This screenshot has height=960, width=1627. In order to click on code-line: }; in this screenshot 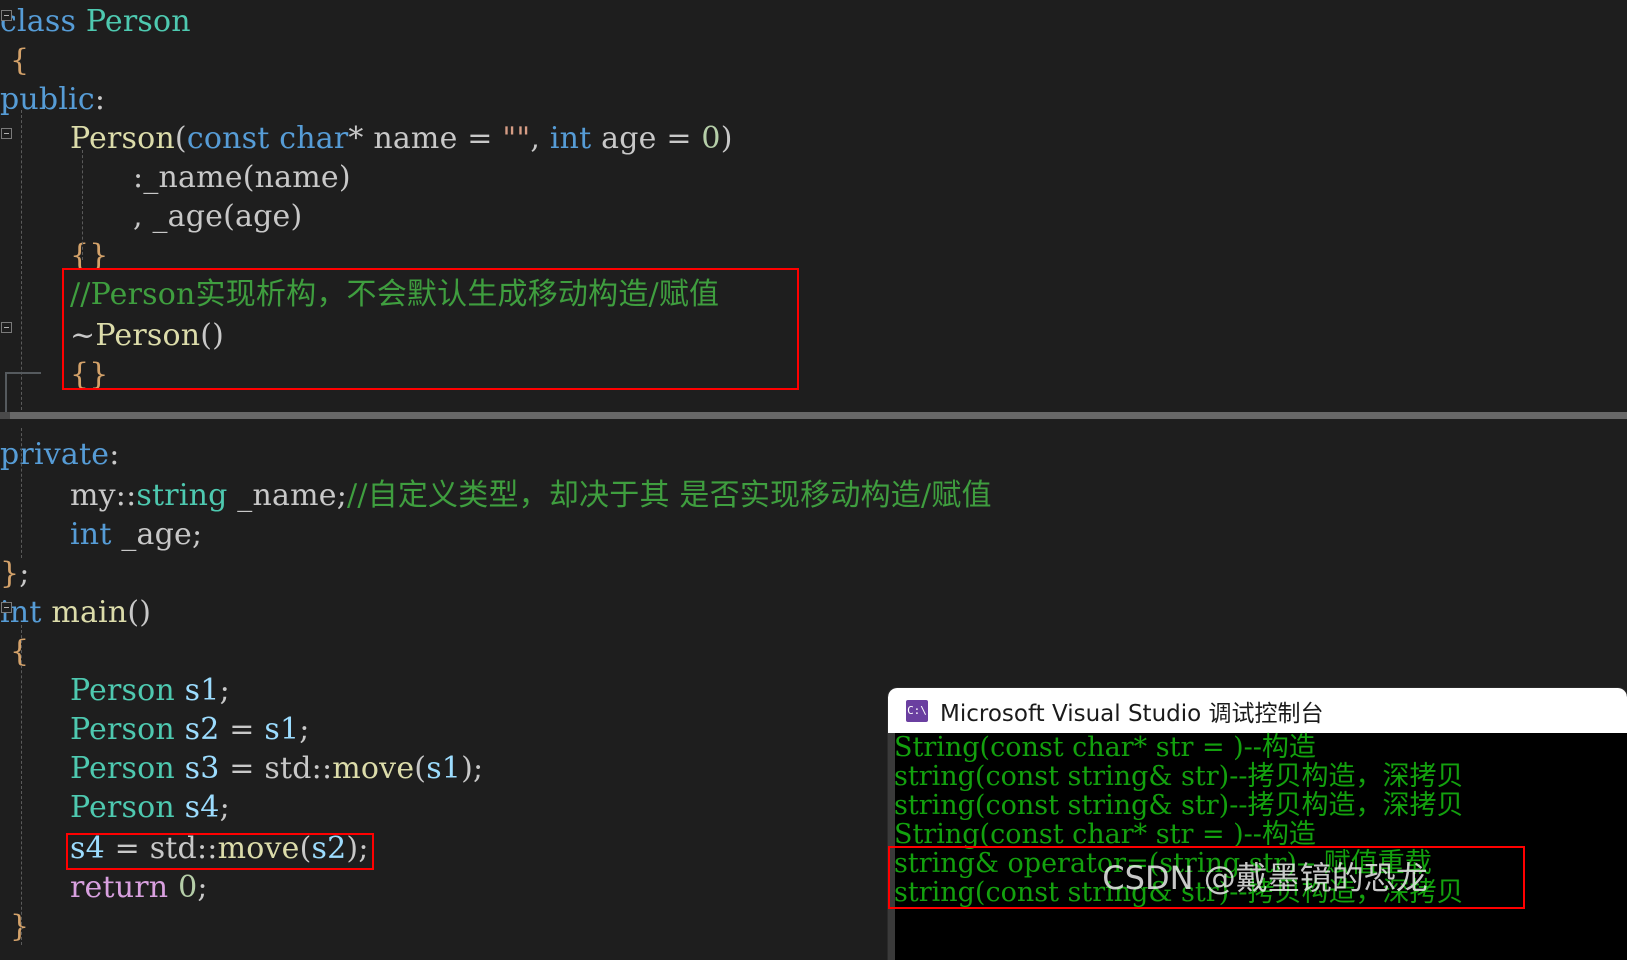, I will do `click(15, 573)`.